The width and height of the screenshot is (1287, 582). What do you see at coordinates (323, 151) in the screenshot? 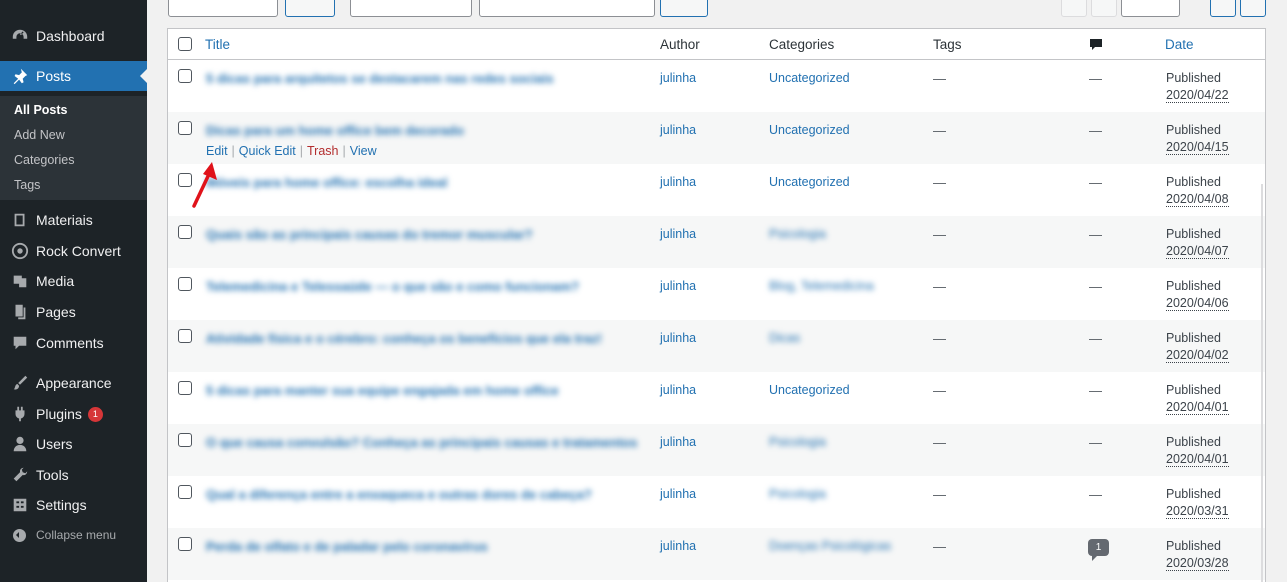
I see `trash-link: Trash` at bounding box center [323, 151].